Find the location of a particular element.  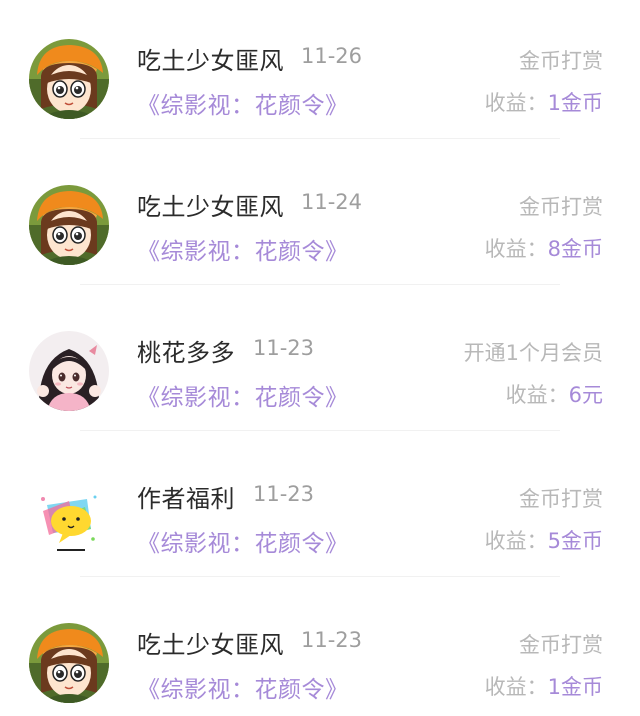

income-amount: 收益：5金币 is located at coordinates (544, 540).